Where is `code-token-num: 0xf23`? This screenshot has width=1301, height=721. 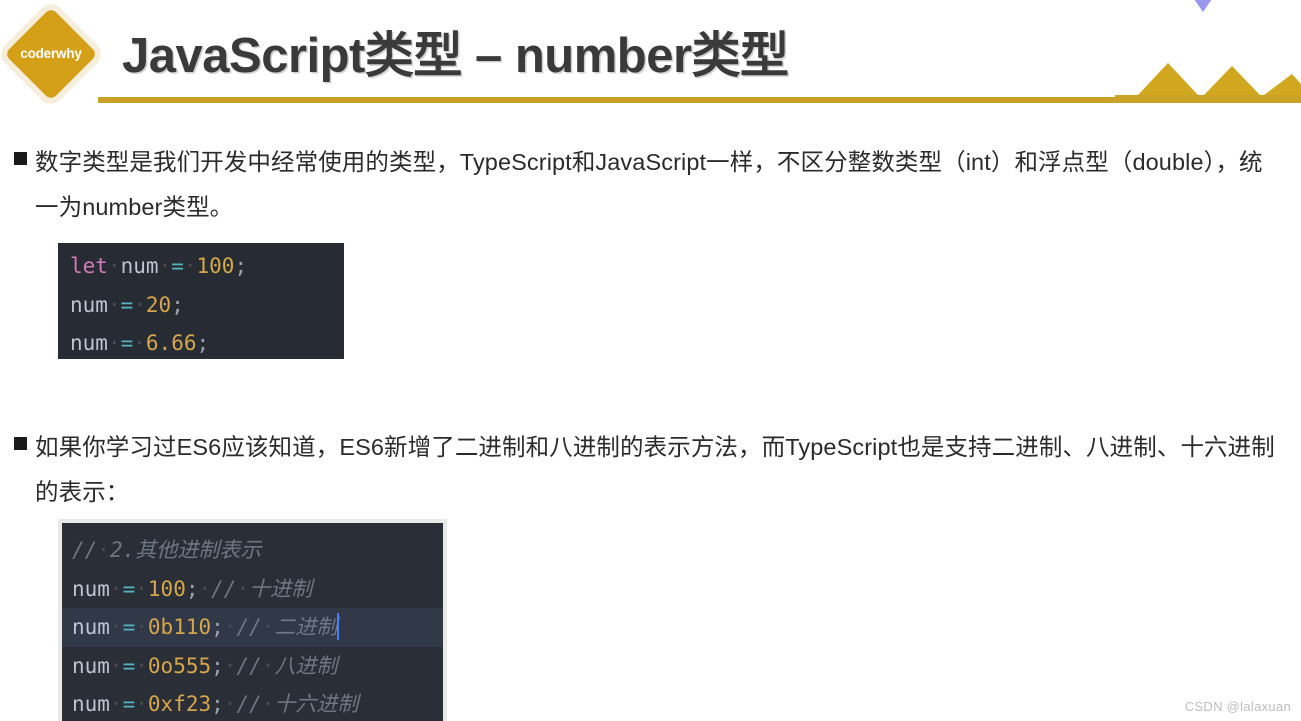
code-token-num: 0xf23 is located at coordinates (179, 704).